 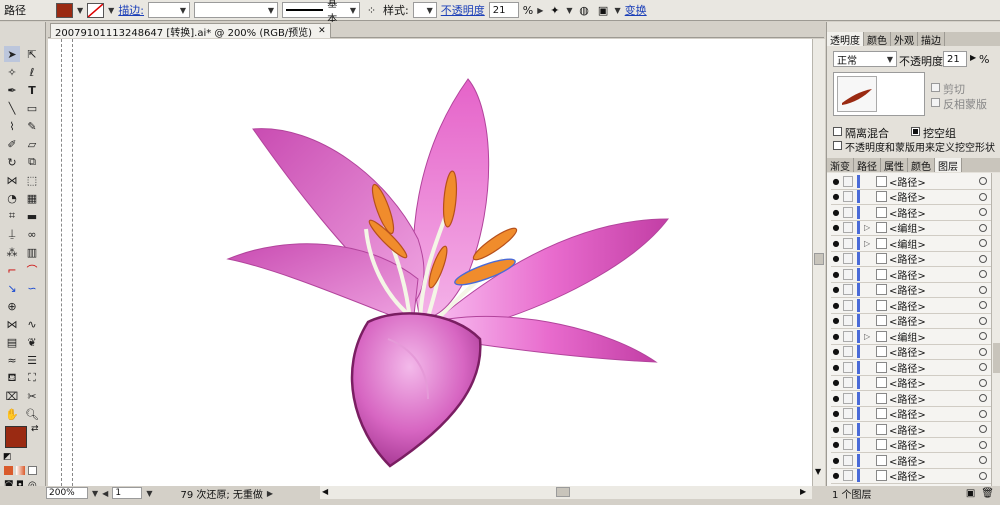 What do you see at coordinates (566, 492) in the screenshot?
I see `horizontal-scrollbar: ◀ ▶` at bounding box center [566, 492].